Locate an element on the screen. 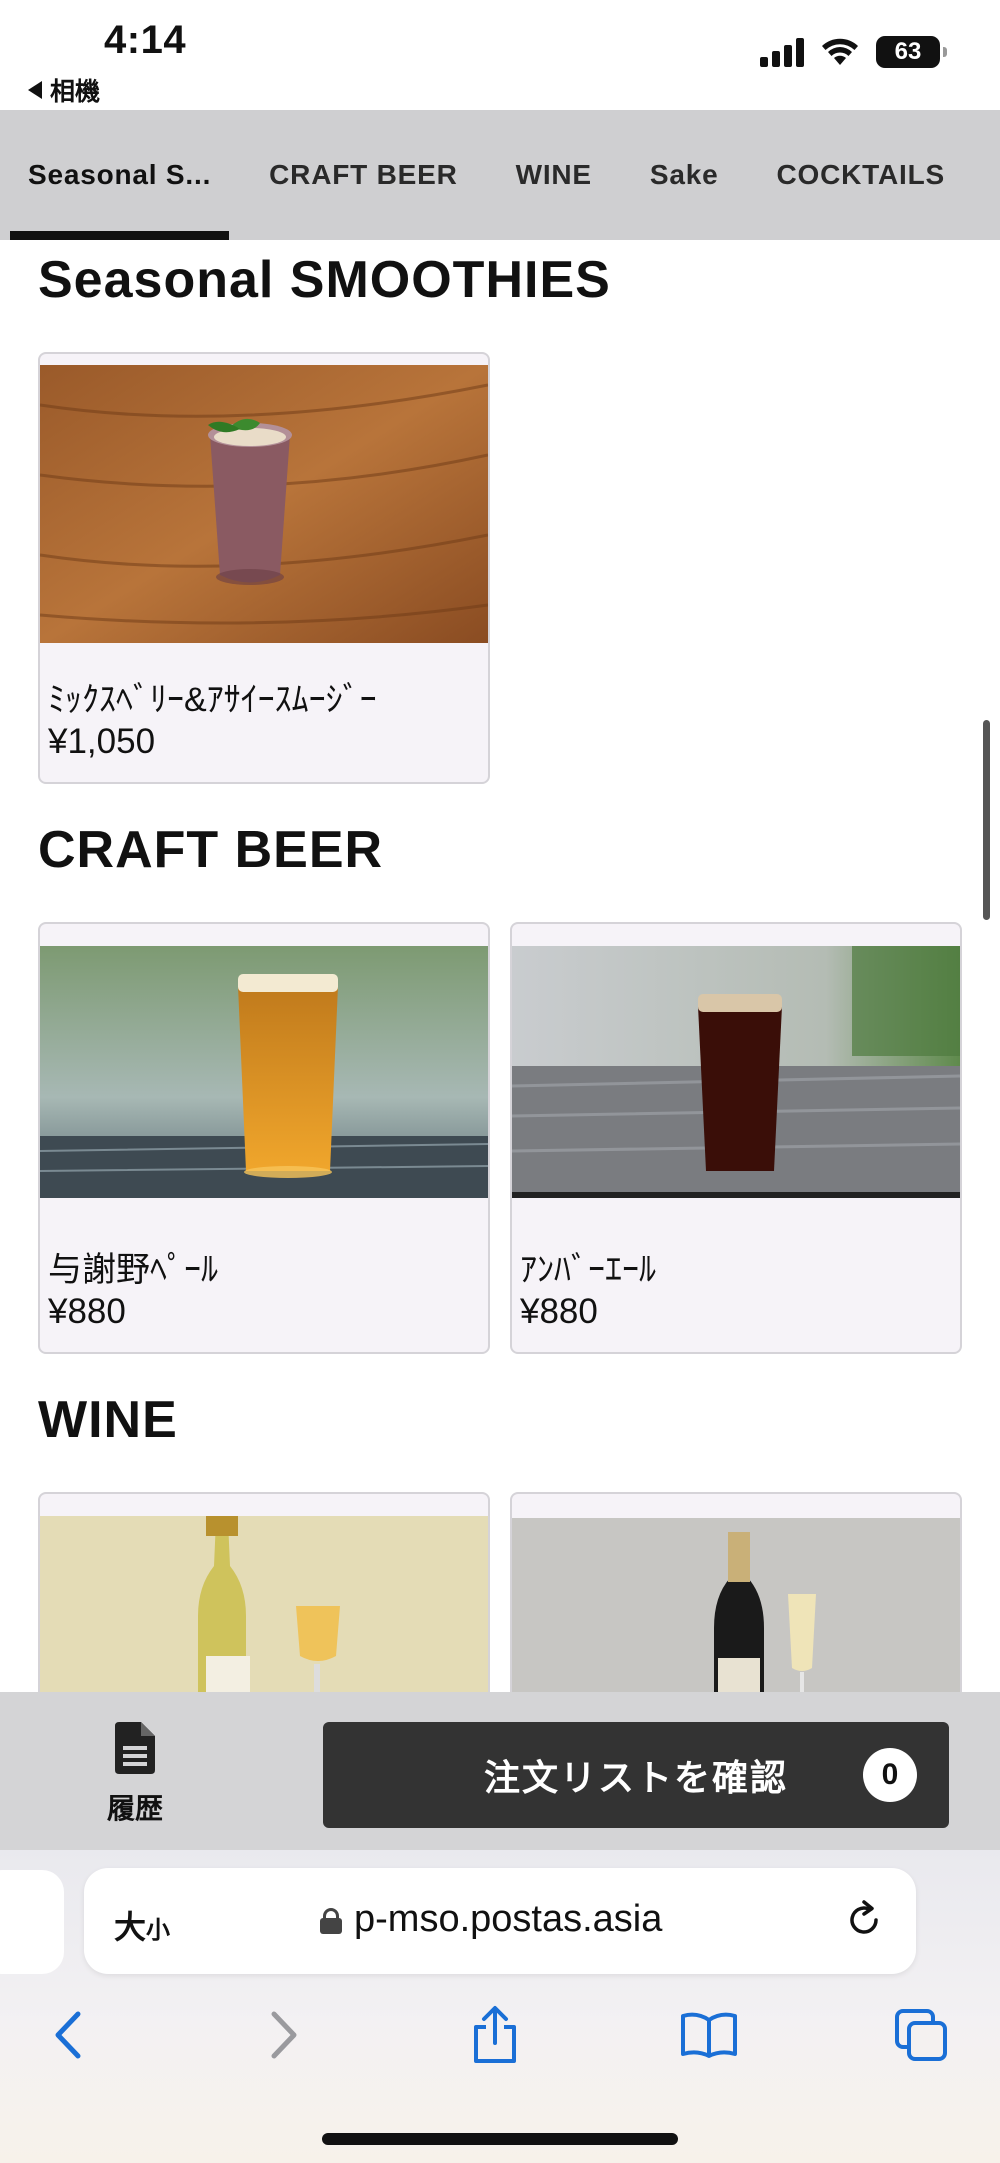 The width and height of the screenshot is (1000, 2163). text-size-button: 大小 is located at coordinates (142, 1925).